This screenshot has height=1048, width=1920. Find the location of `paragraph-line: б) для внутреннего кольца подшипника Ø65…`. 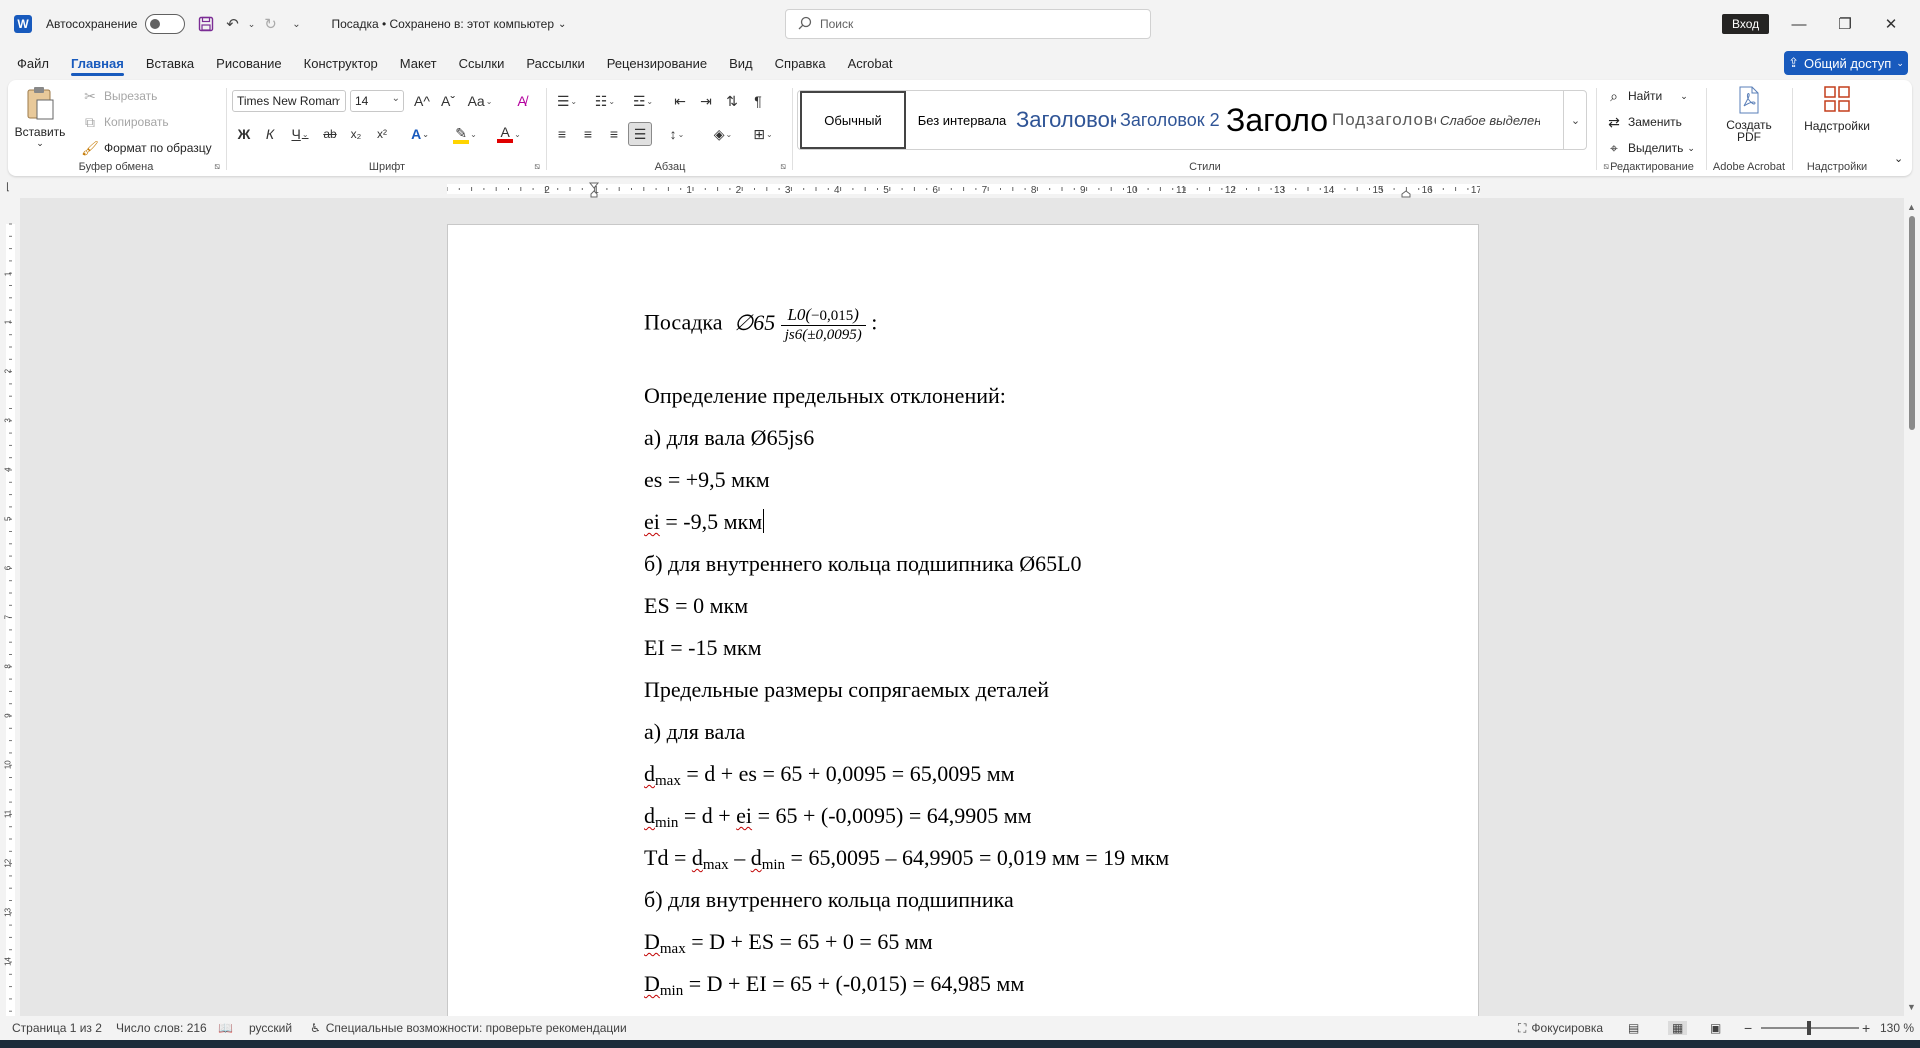

paragraph-line: б) для внутреннего кольца подшипника Ø65… is located at coordinates (863, 564).